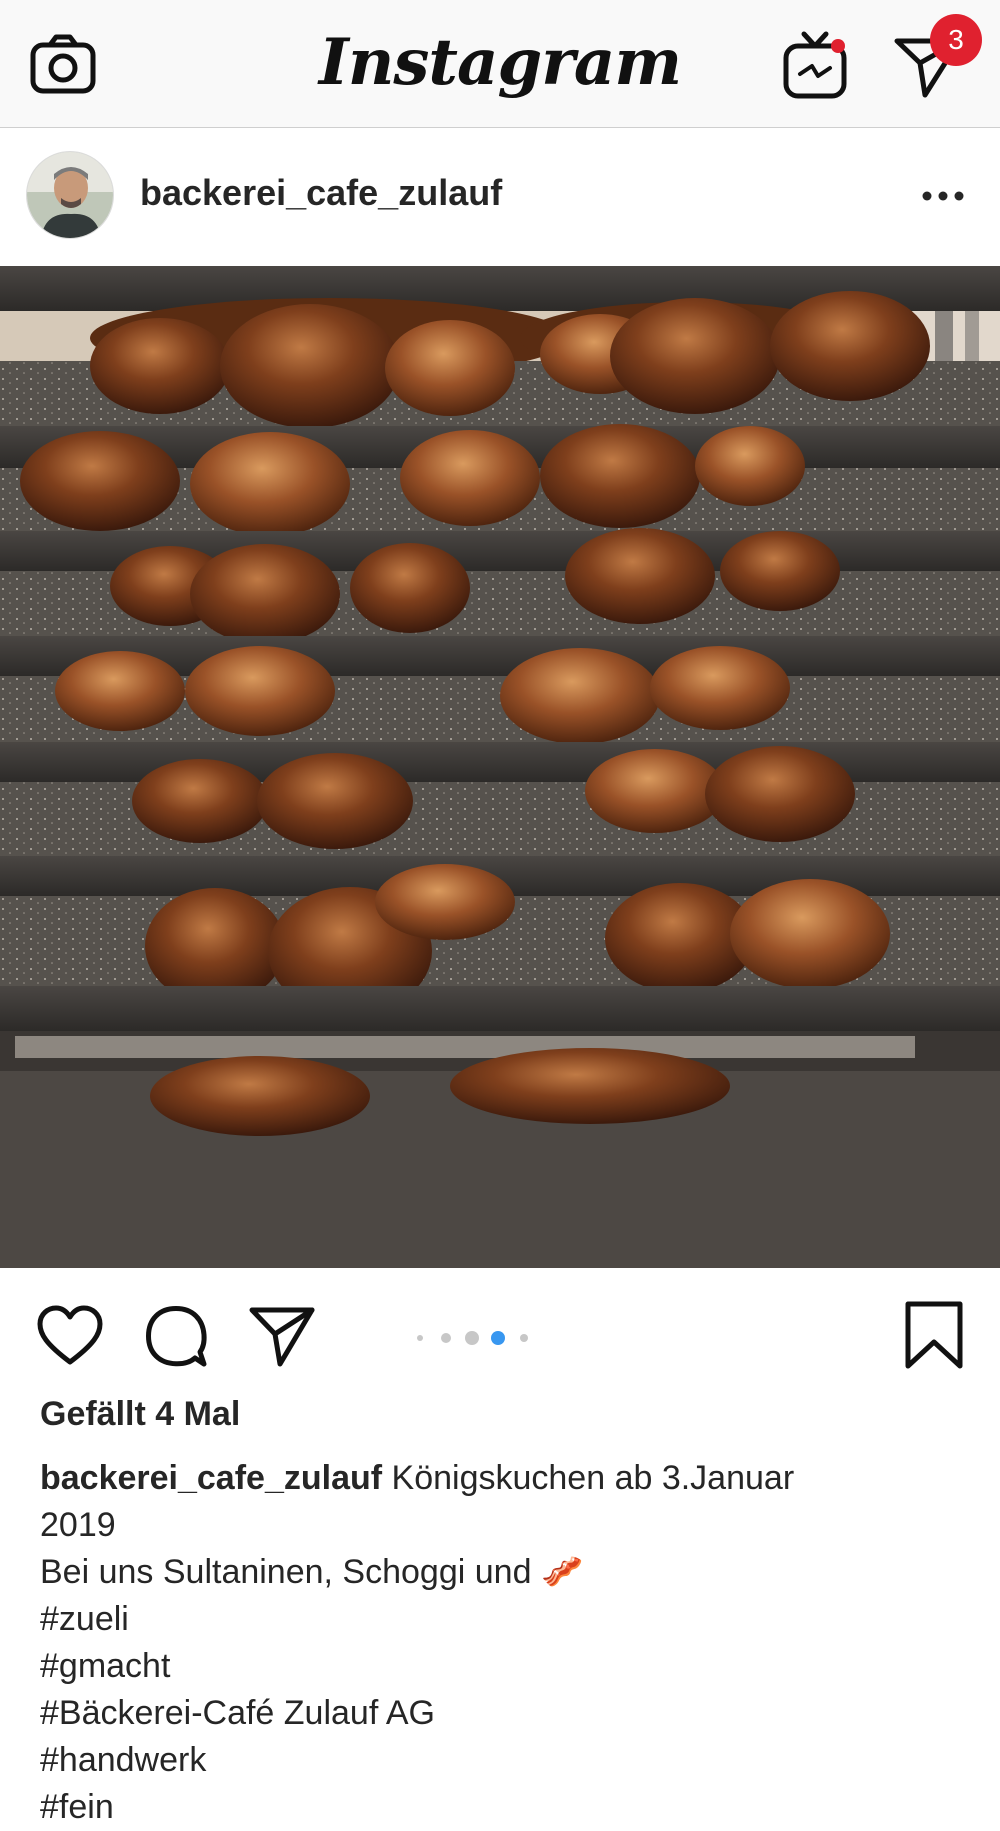 The height and width of the screenshot is (1831, 1000). I want to click on bookmark-icon, so click(934, 1336).